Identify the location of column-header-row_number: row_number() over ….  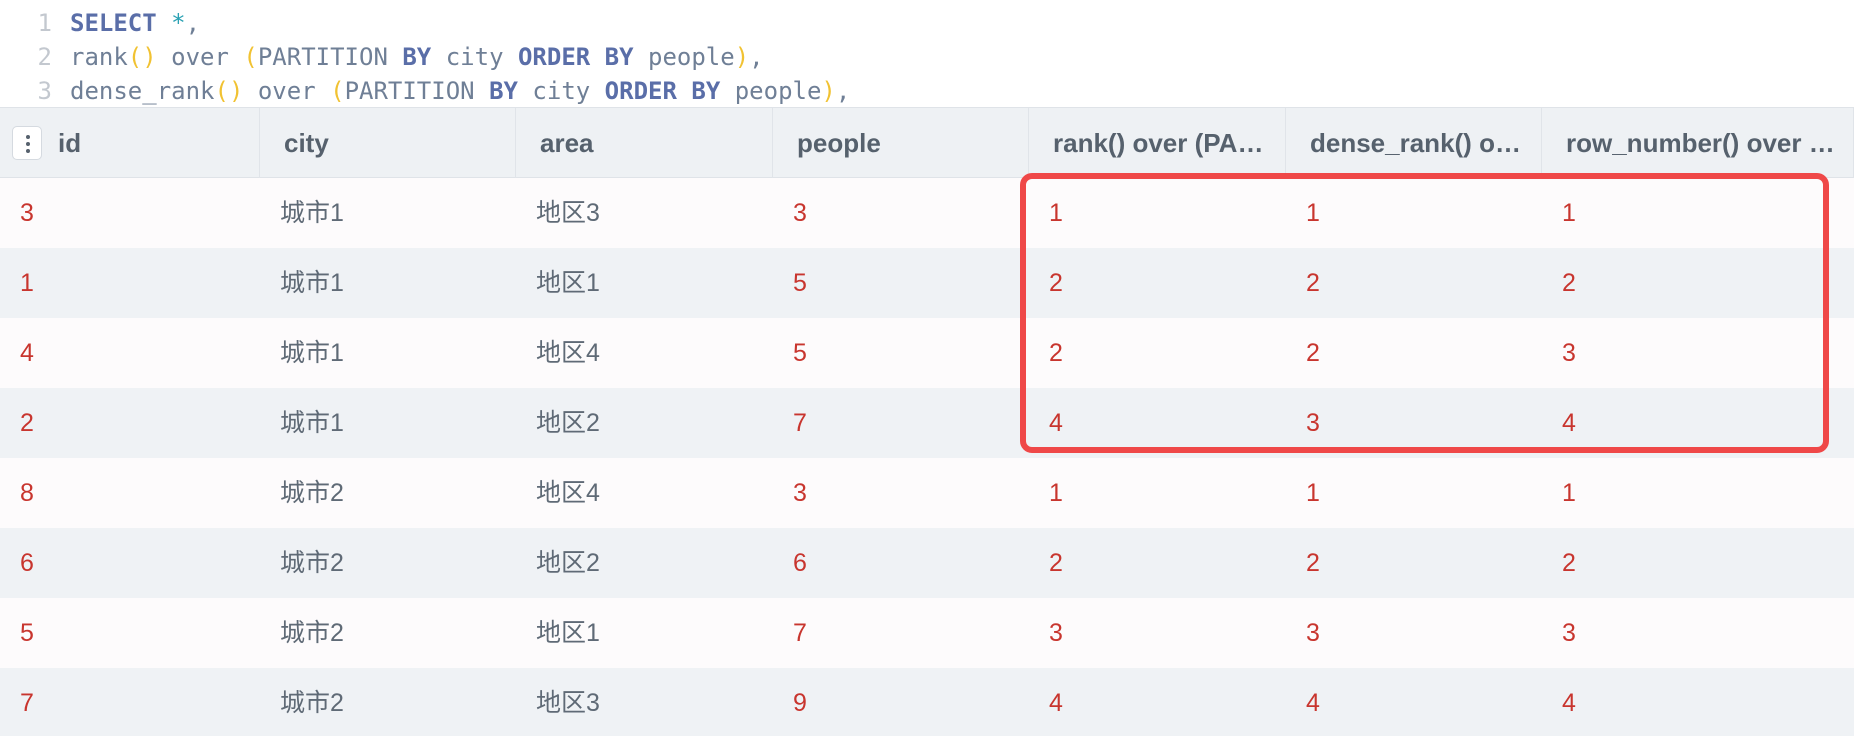
(1698, 143).